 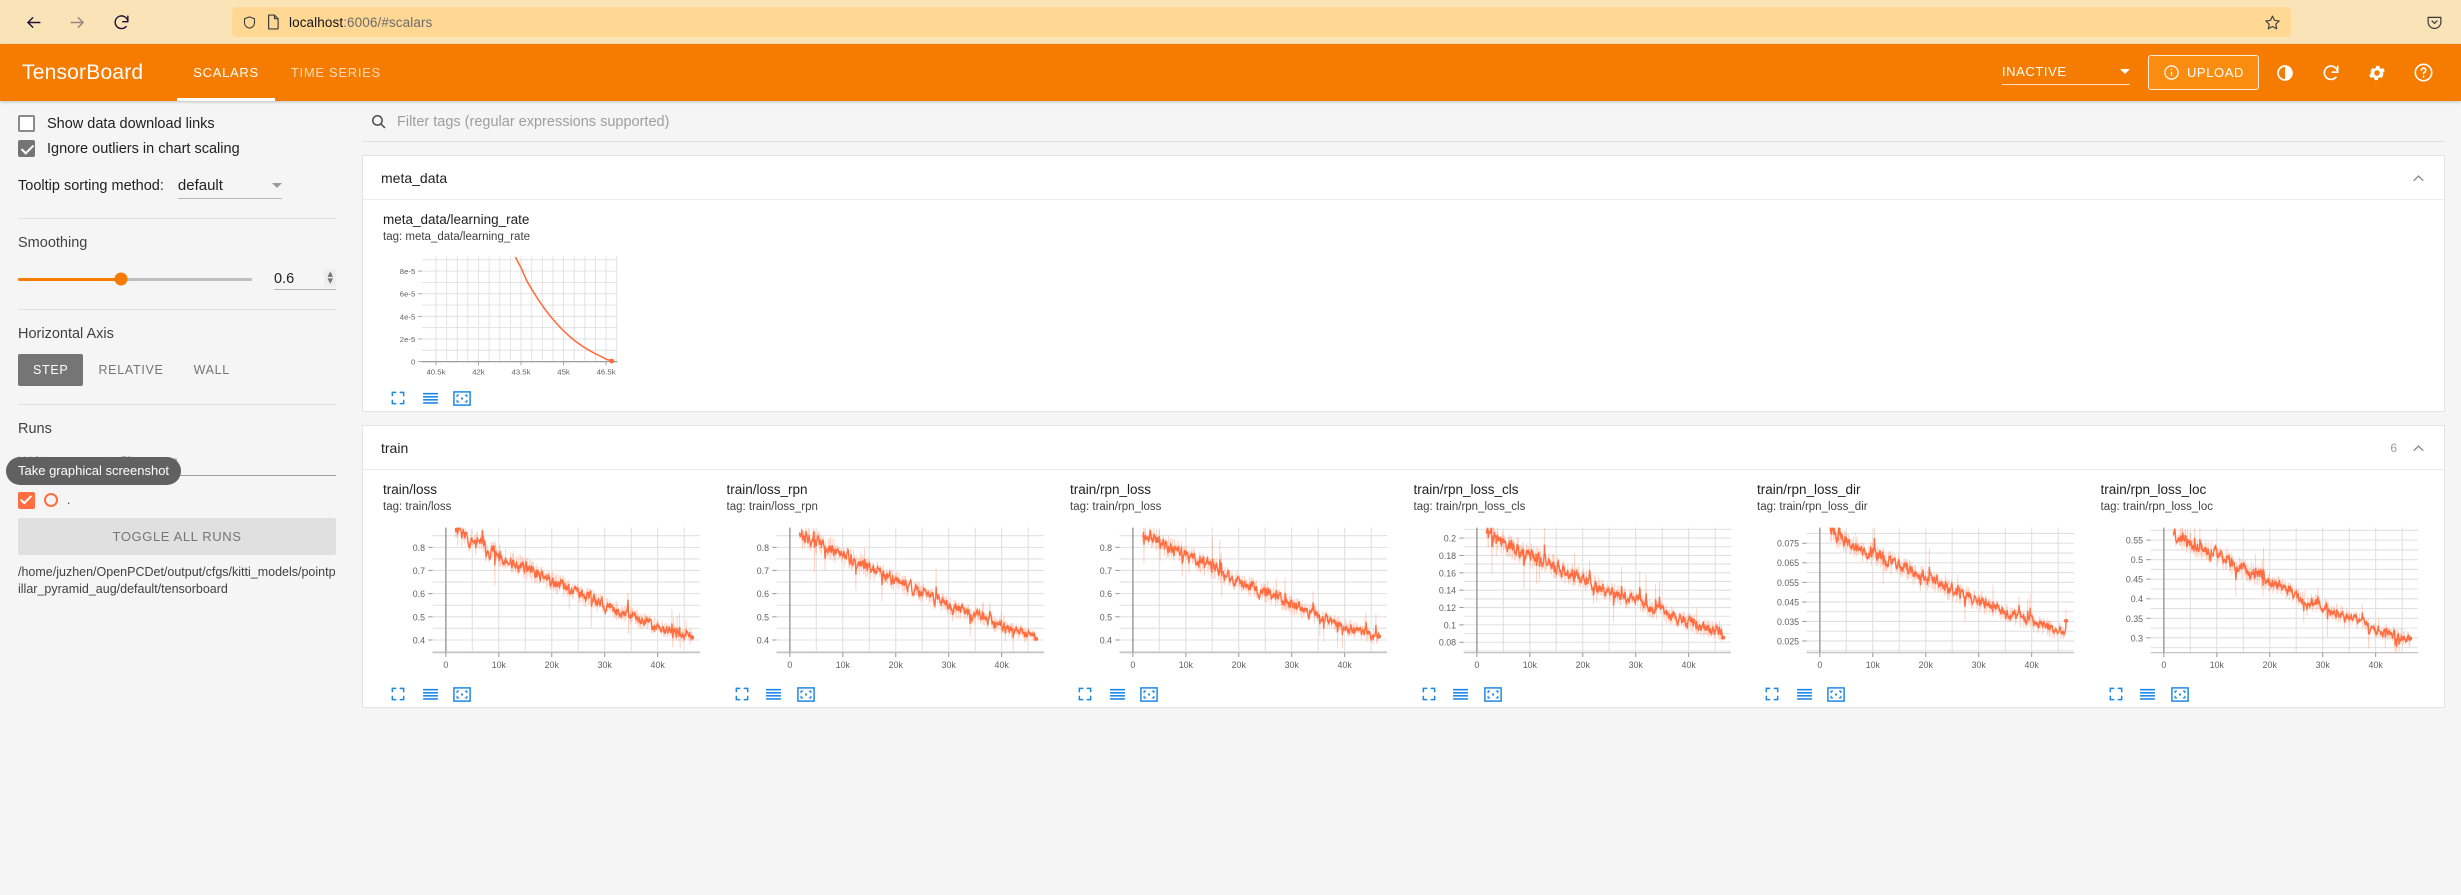 I want to click on browser-toolbar: localhost:6006/#scalars, so click(x=1230, y=22).